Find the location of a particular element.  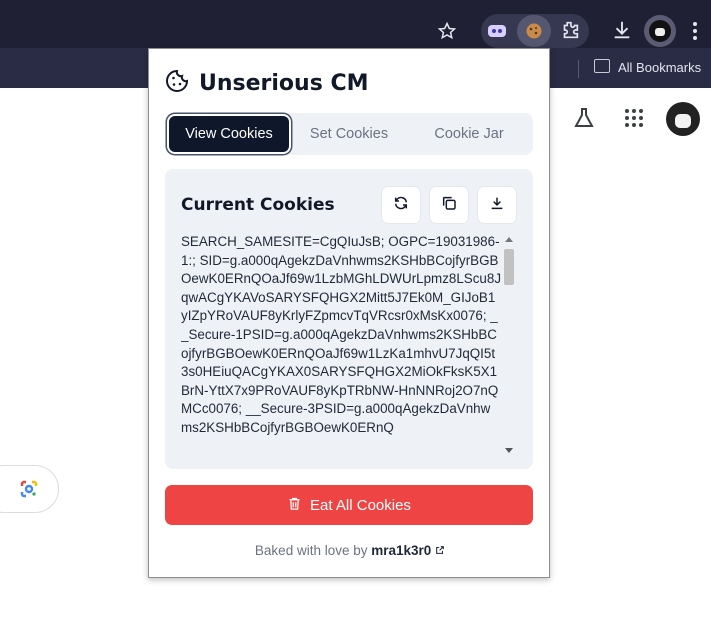

footer: Baked with love by mra1k3r0 is located at coordinates (350, 550).